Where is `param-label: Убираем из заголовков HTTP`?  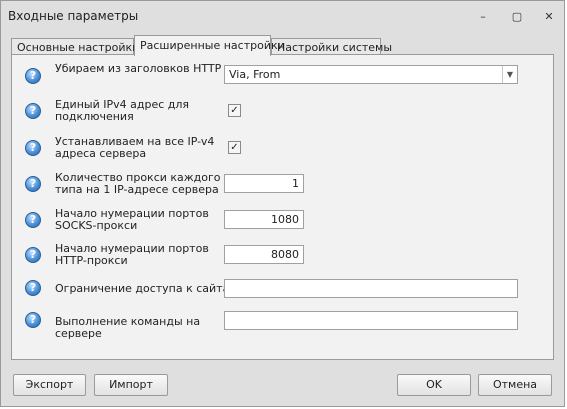
param-label: Убираем из заголовков HTTP is located at coordinates (138, 68).